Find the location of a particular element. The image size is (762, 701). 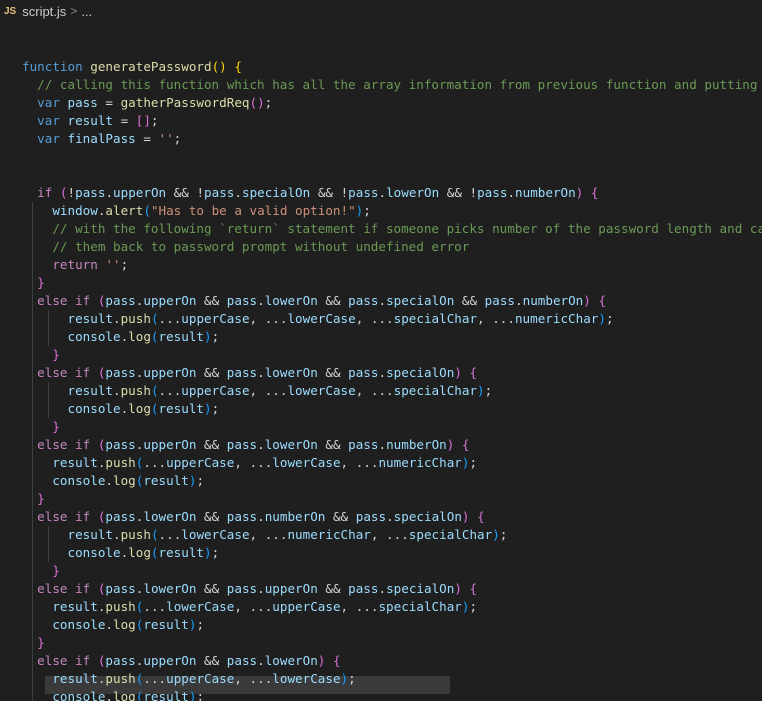

code-token: lowerCase is located at coordinates (306, 678).